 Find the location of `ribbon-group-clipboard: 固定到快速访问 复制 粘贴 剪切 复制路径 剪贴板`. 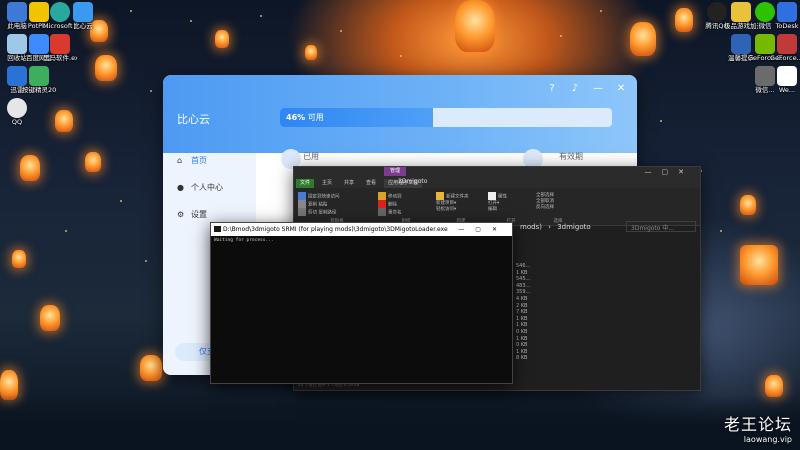

ribbon-group-clipboard: 固定到快速访问 复制 粘贴 剪切 复制路径 剪贴板 is located at coordinates (337, 208).